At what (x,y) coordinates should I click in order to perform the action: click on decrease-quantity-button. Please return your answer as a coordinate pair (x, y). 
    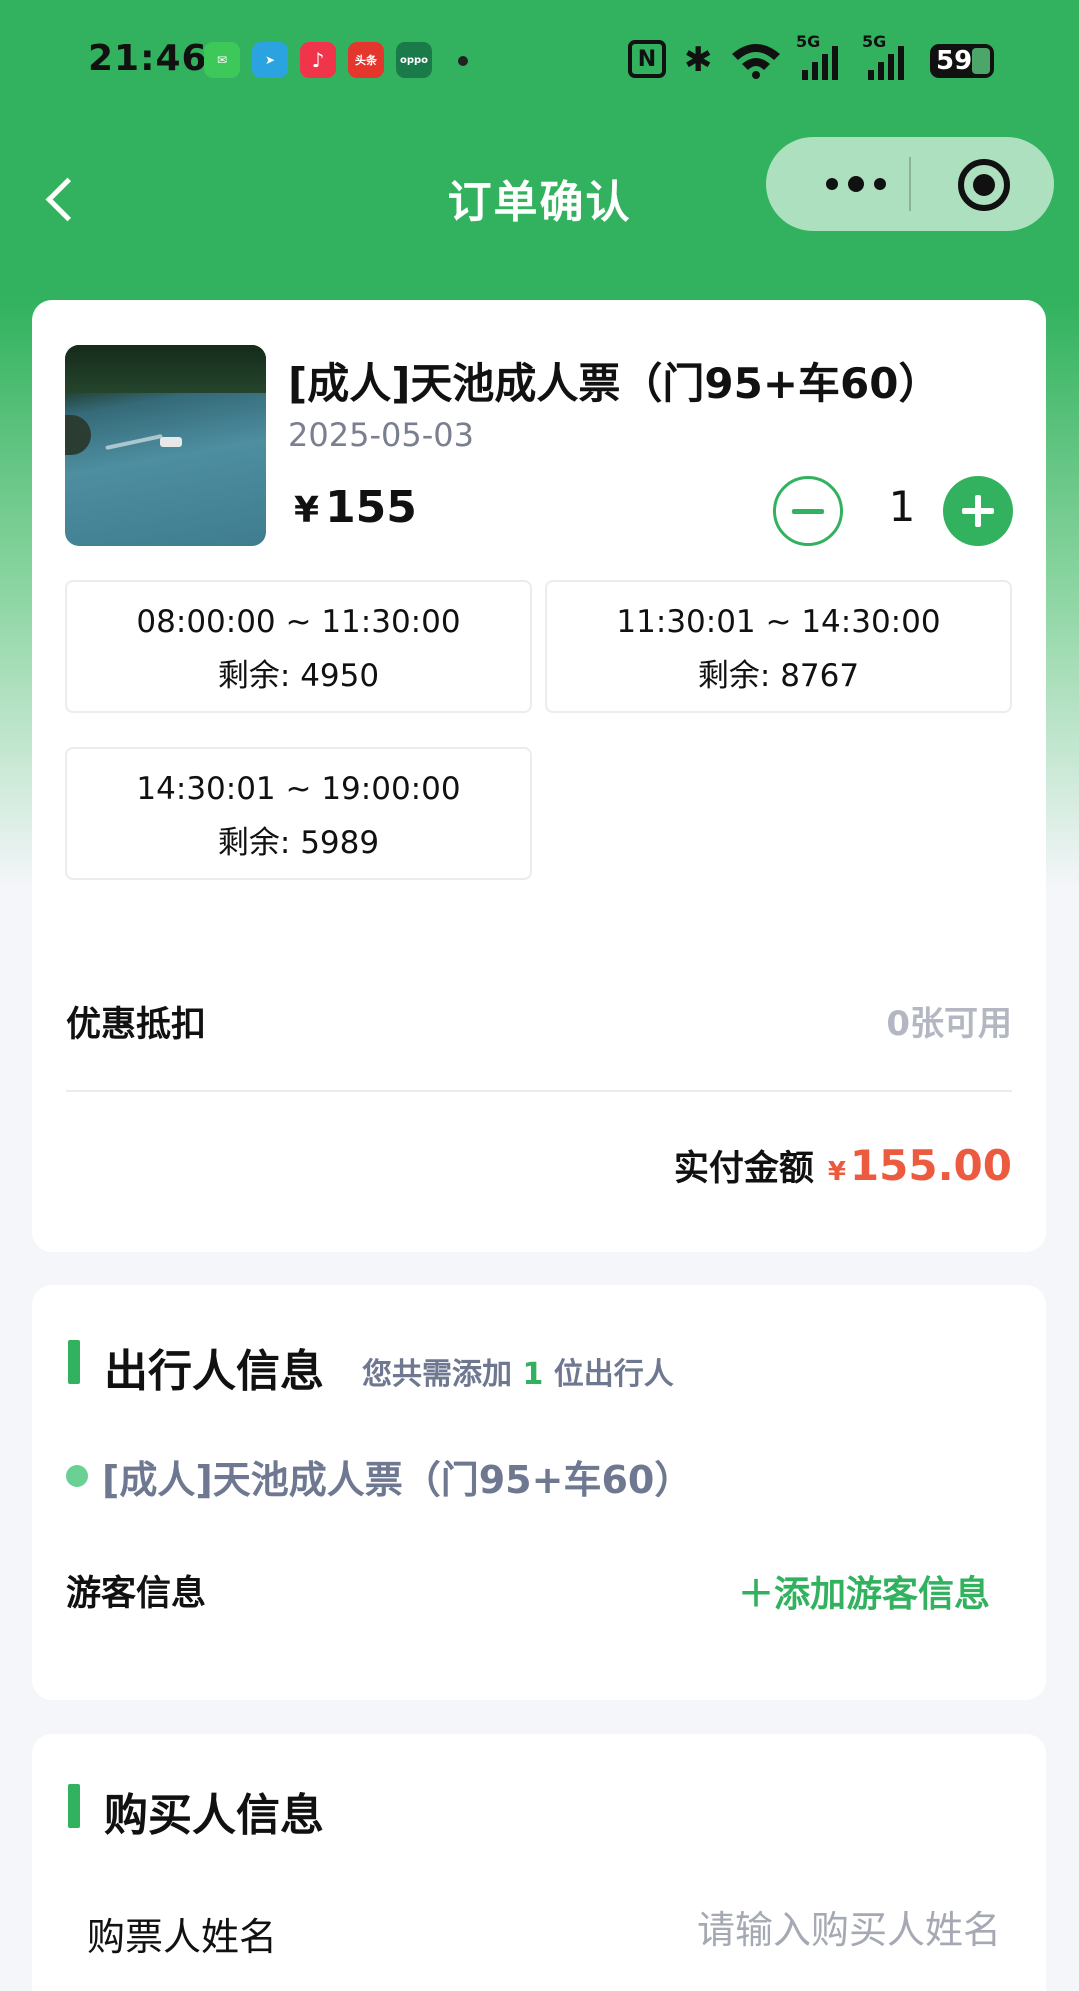
    Looking at the image, I should click on (808, 511).